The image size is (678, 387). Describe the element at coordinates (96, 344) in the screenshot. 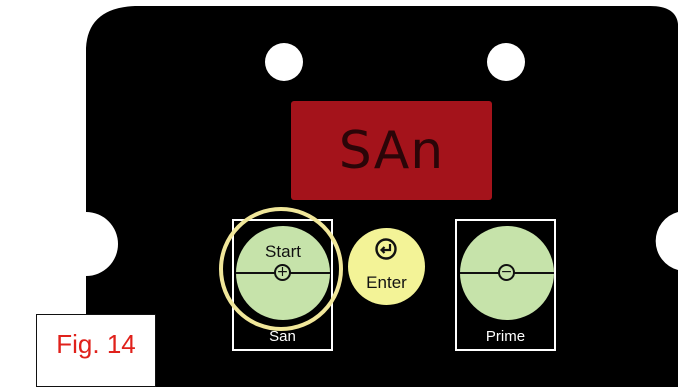

I see `figure-label: Fig. 14` at that location.